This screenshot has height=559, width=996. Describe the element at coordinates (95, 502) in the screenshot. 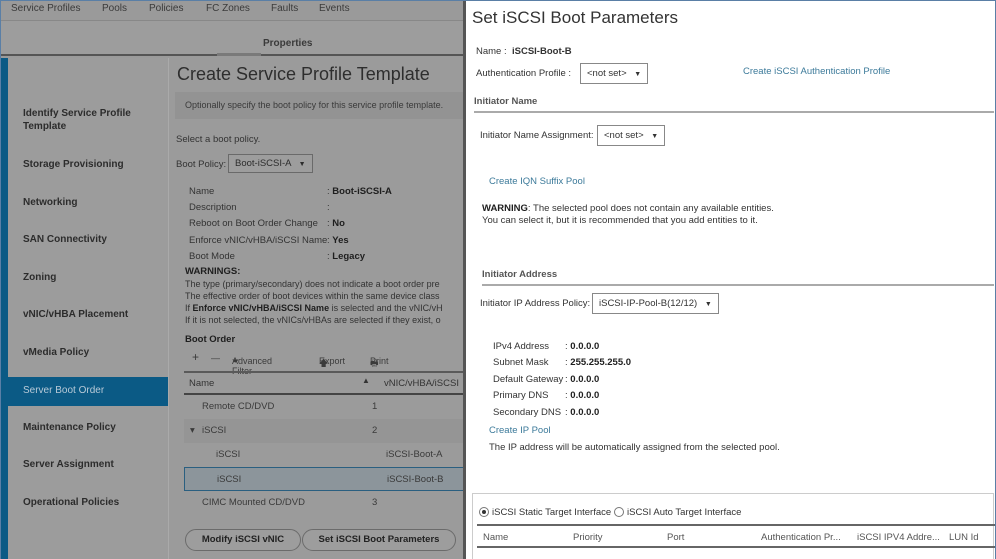

I see `sidebar-item-operational: Operational Policies` at that location.